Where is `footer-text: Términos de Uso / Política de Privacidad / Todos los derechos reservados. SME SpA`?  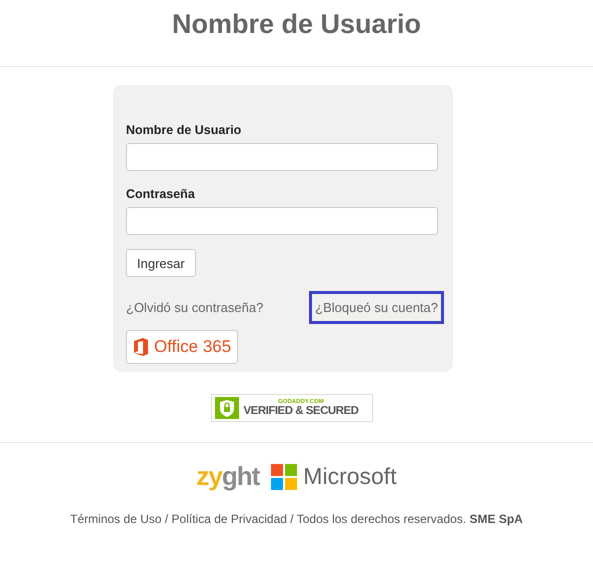
footer-text: Términos de Uso / Política de Privacidad / Todos los derechos reservados. SME SpA is located at coordinates (296, 519).